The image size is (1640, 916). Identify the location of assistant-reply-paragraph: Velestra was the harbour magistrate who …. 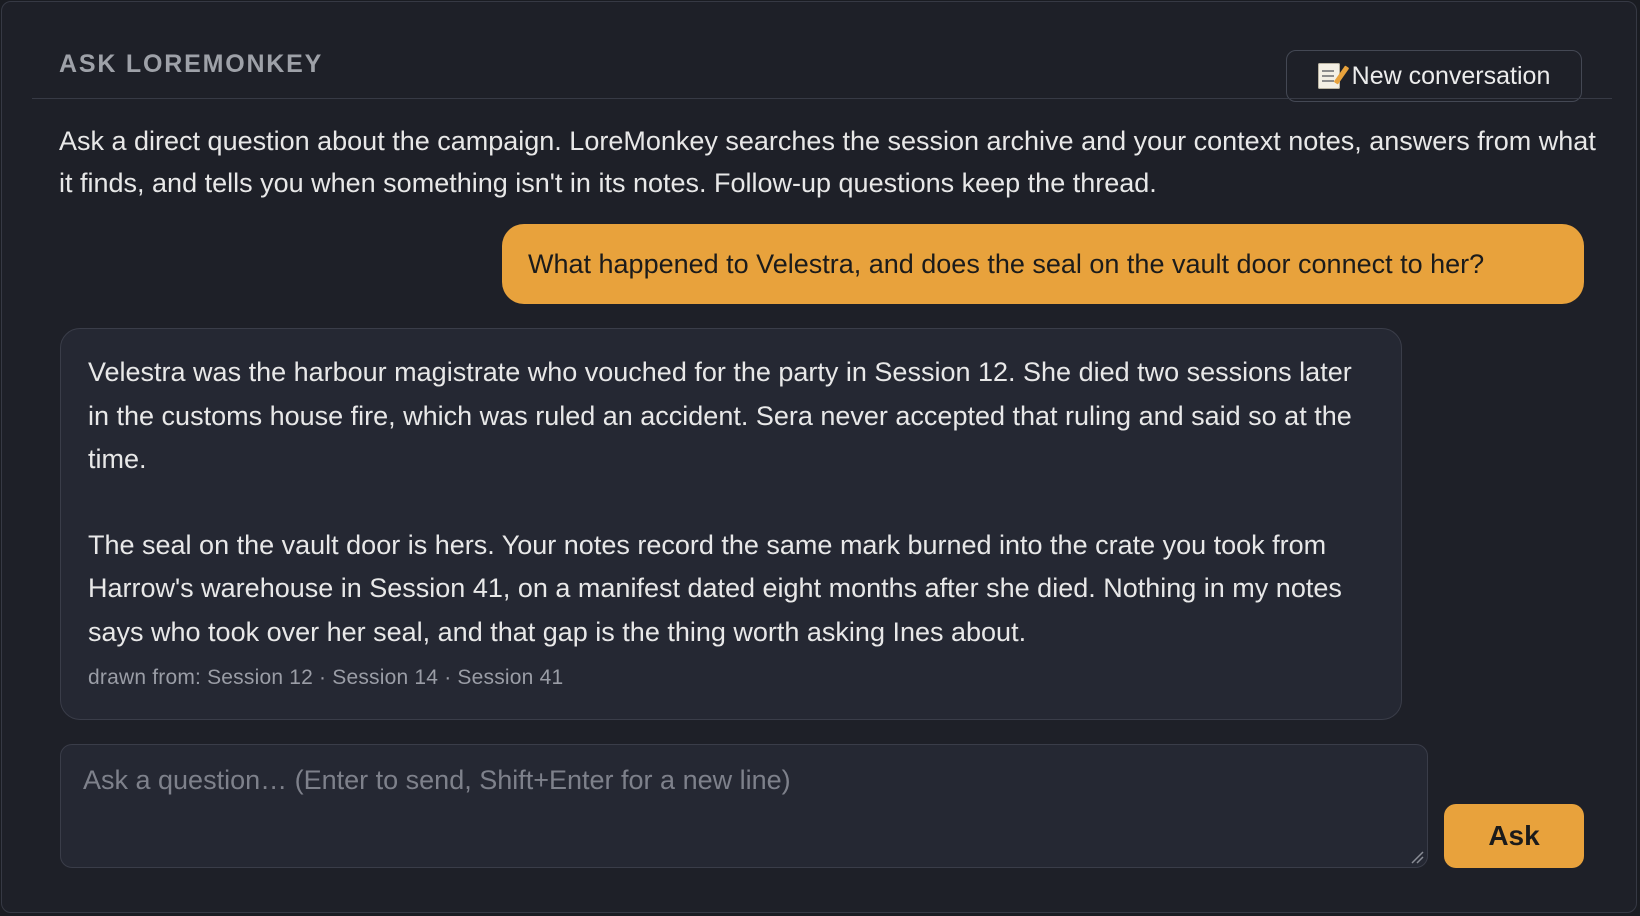
(720, 415).